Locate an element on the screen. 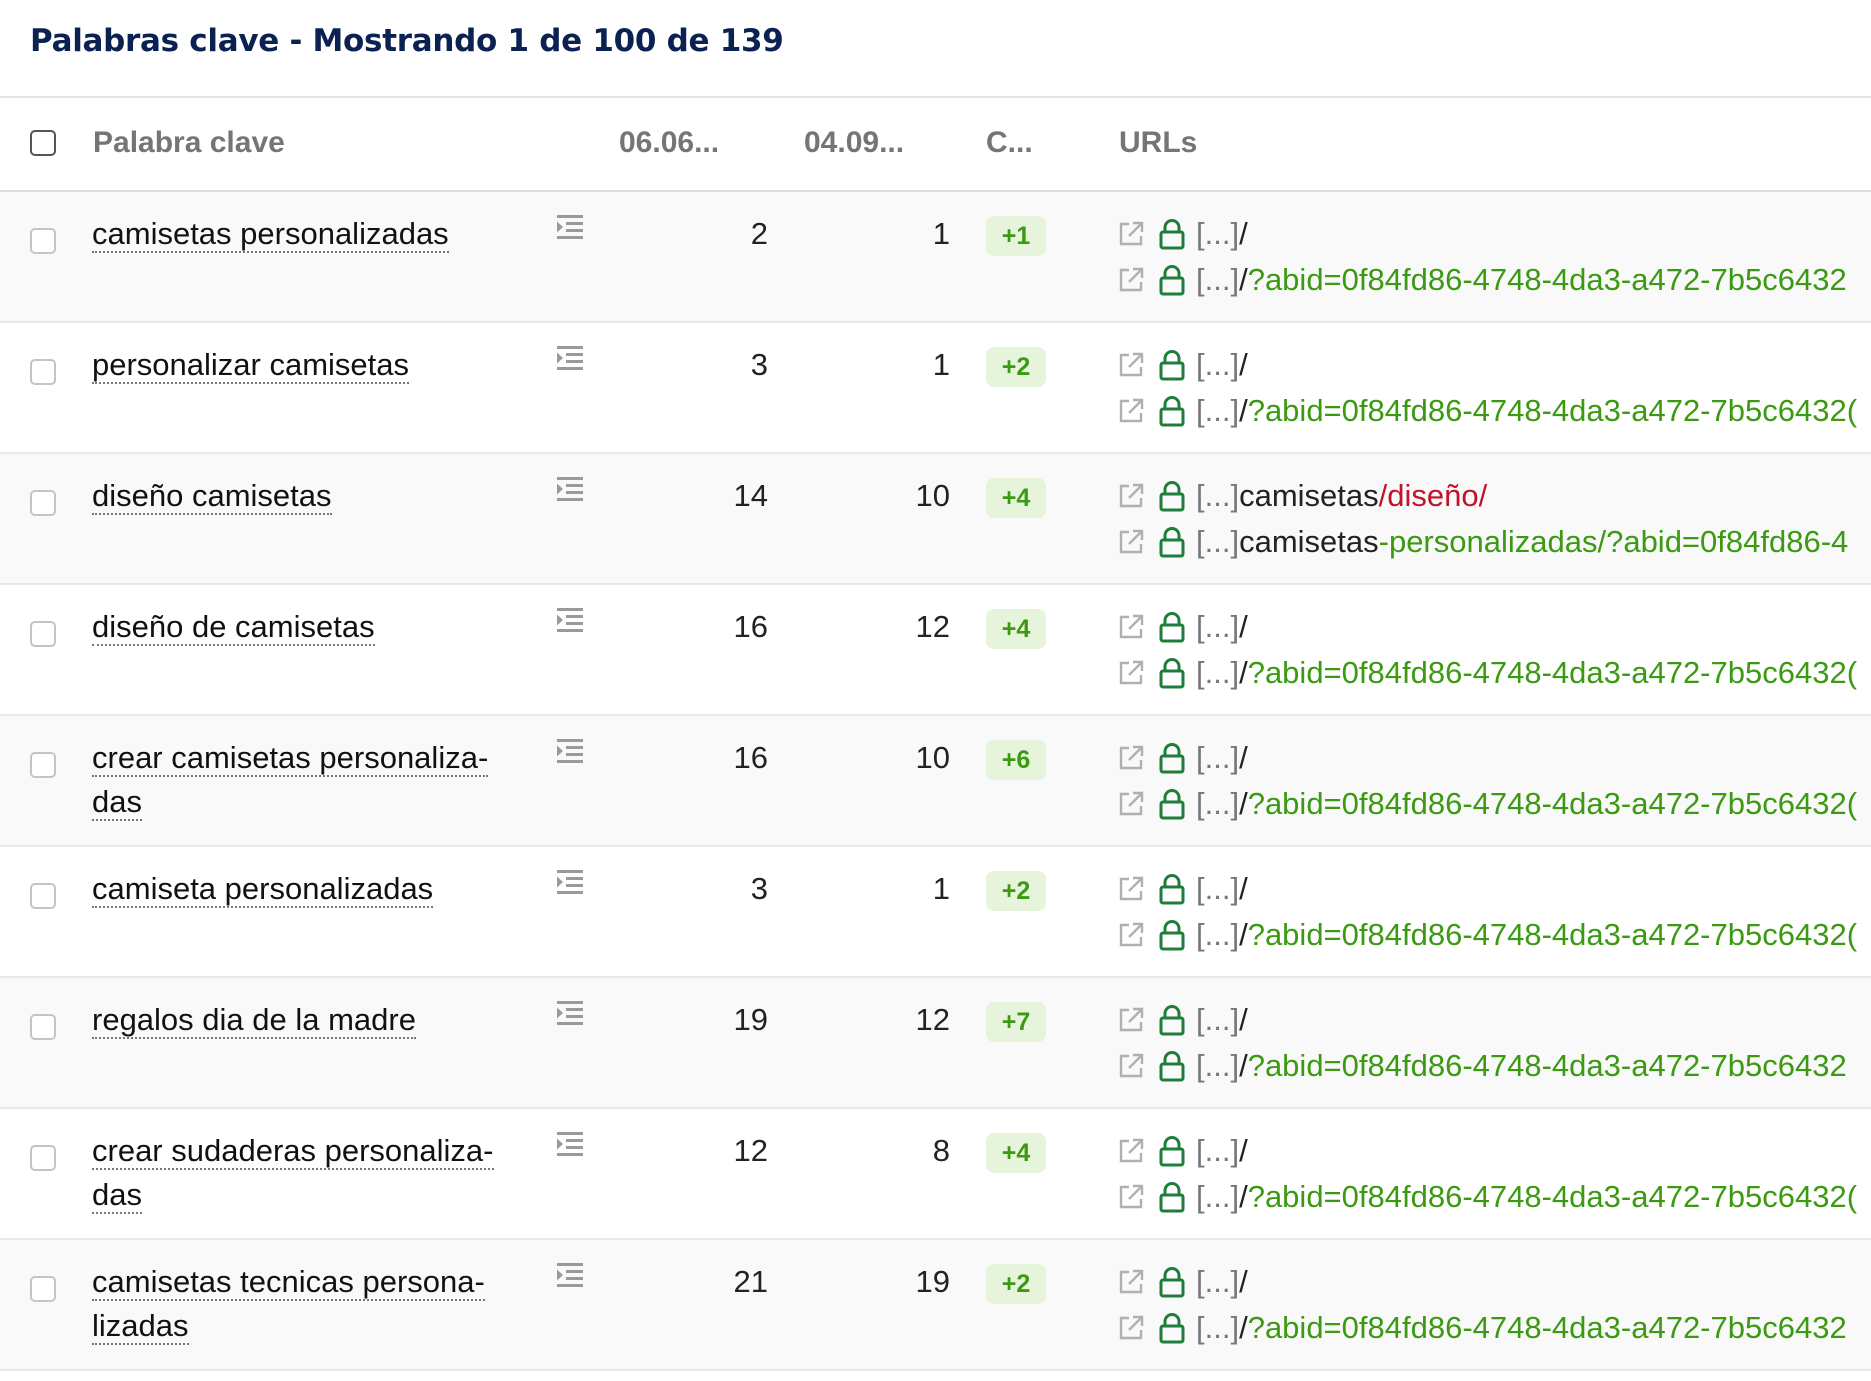 Image resolution: width=1871 pixels, height=1381 pixels. table-row: camisetas personalizadas 2 1 +1 [...]/ is located at coordinates (935, 257).